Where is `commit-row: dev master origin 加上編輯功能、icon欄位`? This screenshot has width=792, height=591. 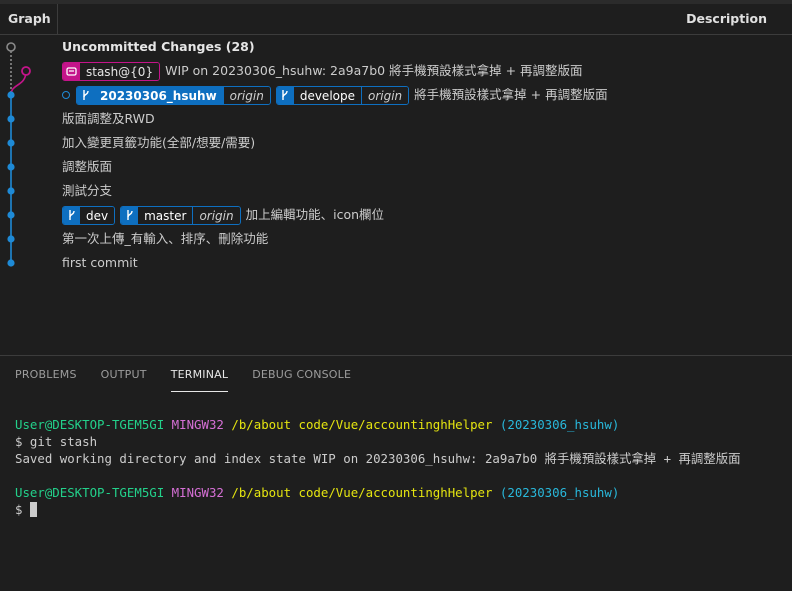 commit-row: dev master origin 加上編輯功能、icon欄位 is located at coordinates (223, 215).